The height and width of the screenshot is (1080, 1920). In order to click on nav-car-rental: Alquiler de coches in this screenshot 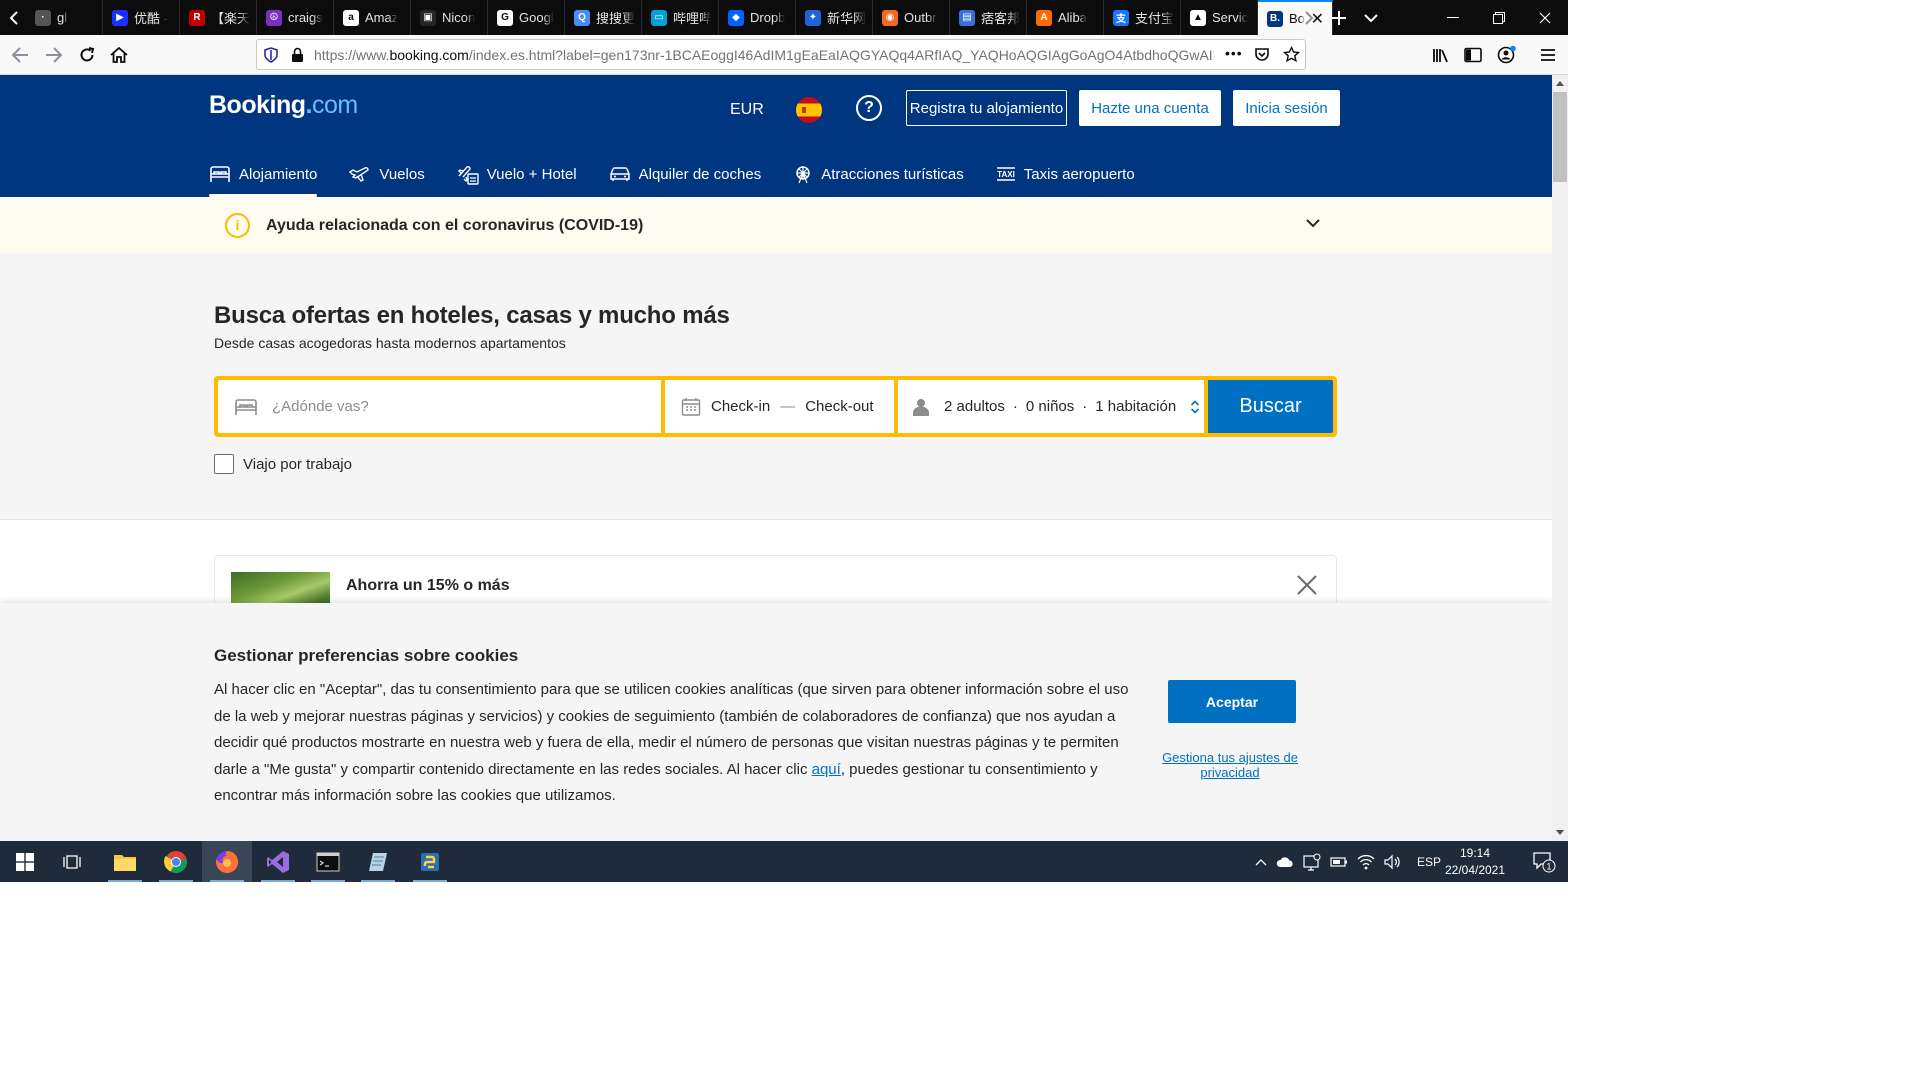, I will do `click(685, 174)`.